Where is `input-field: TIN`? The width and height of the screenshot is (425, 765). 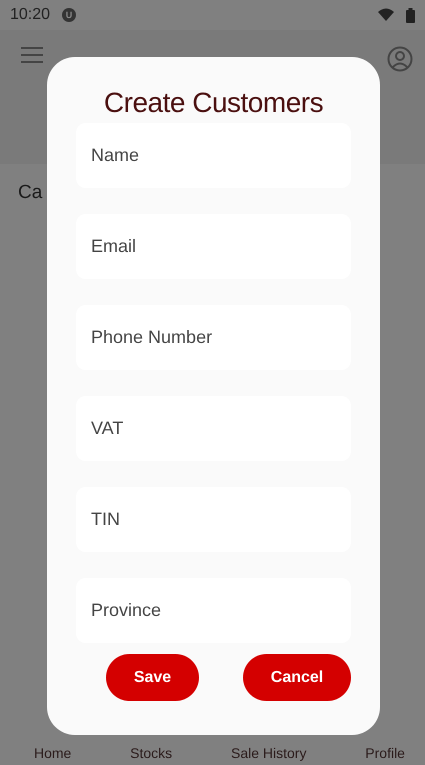
input-field: TIN is located at coordinates (213, 519).